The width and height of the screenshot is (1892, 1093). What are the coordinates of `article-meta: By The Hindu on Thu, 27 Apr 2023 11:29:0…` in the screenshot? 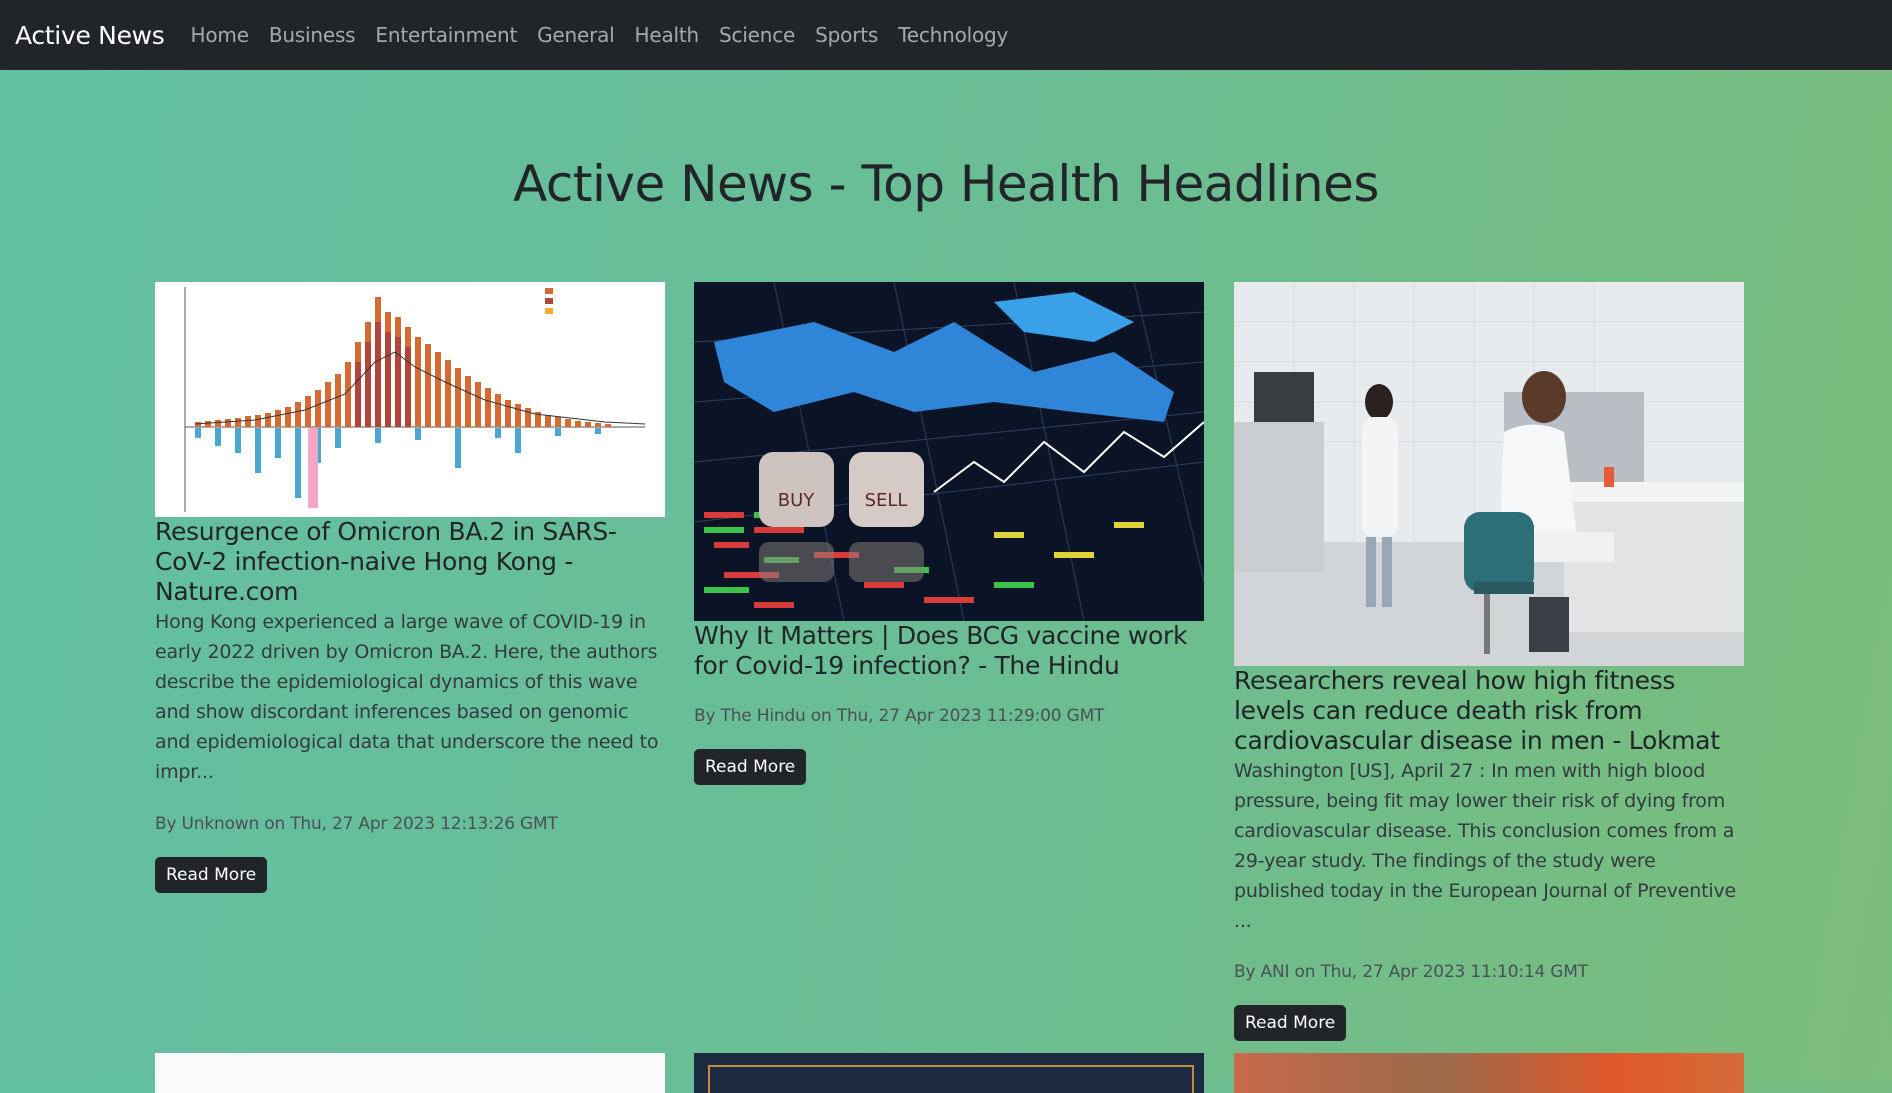 It's located at (899, 716).